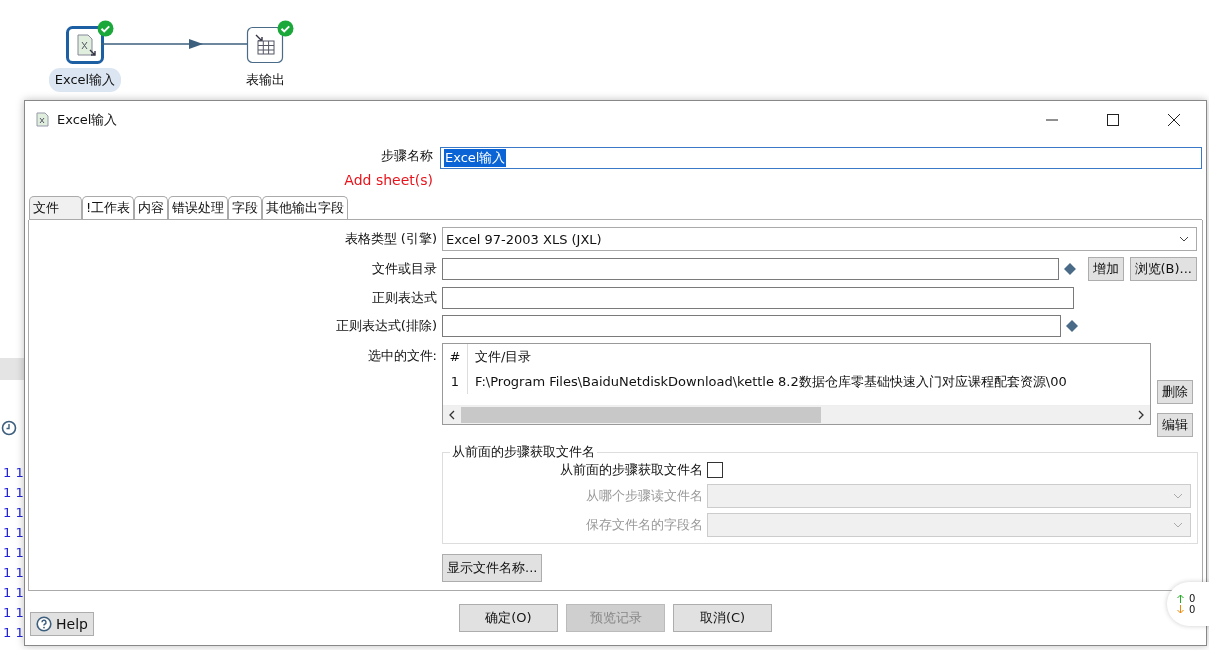 Image resolution: width=1209 pixels, height=650 pixels. Describe the element at coordinates (9, 428) in the screenshot. I see `clock-icon` at that location.